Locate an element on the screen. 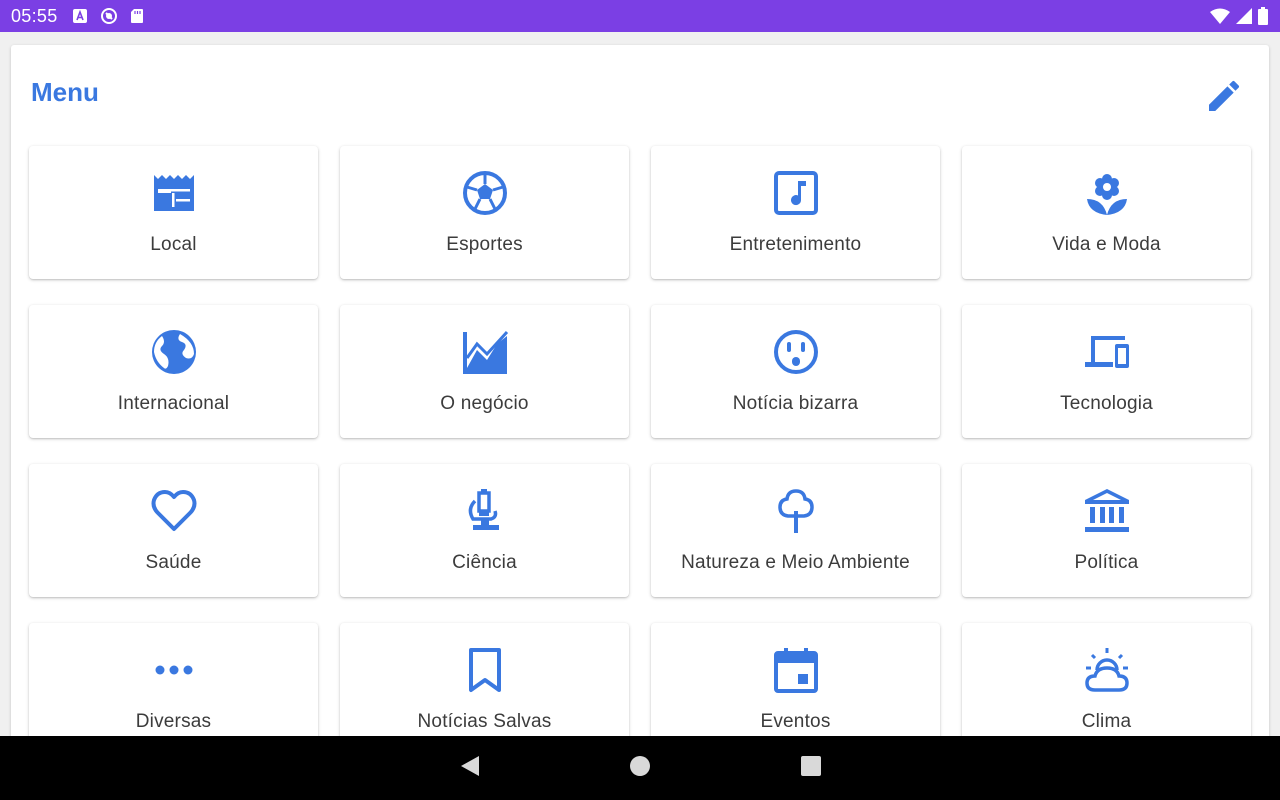  home-icon is located at coordinates (640, 768).